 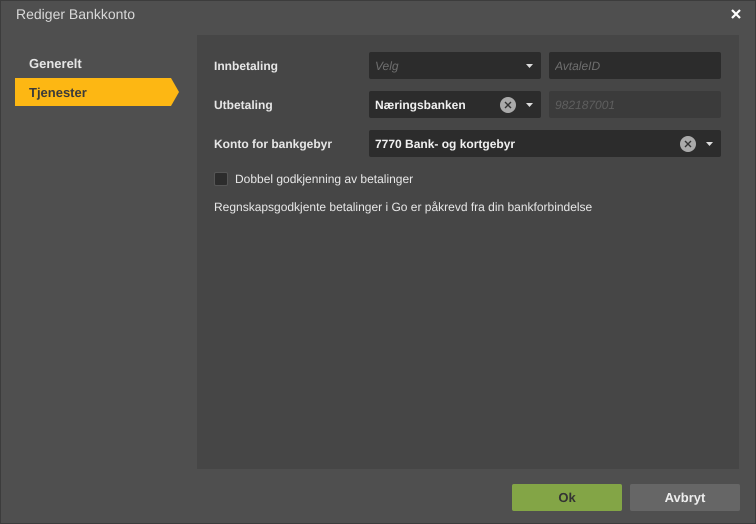 What do you see at coordinates (567, 497) in the screenshot?
I see `ok-button: Ok` at bounding box center [567, 497].